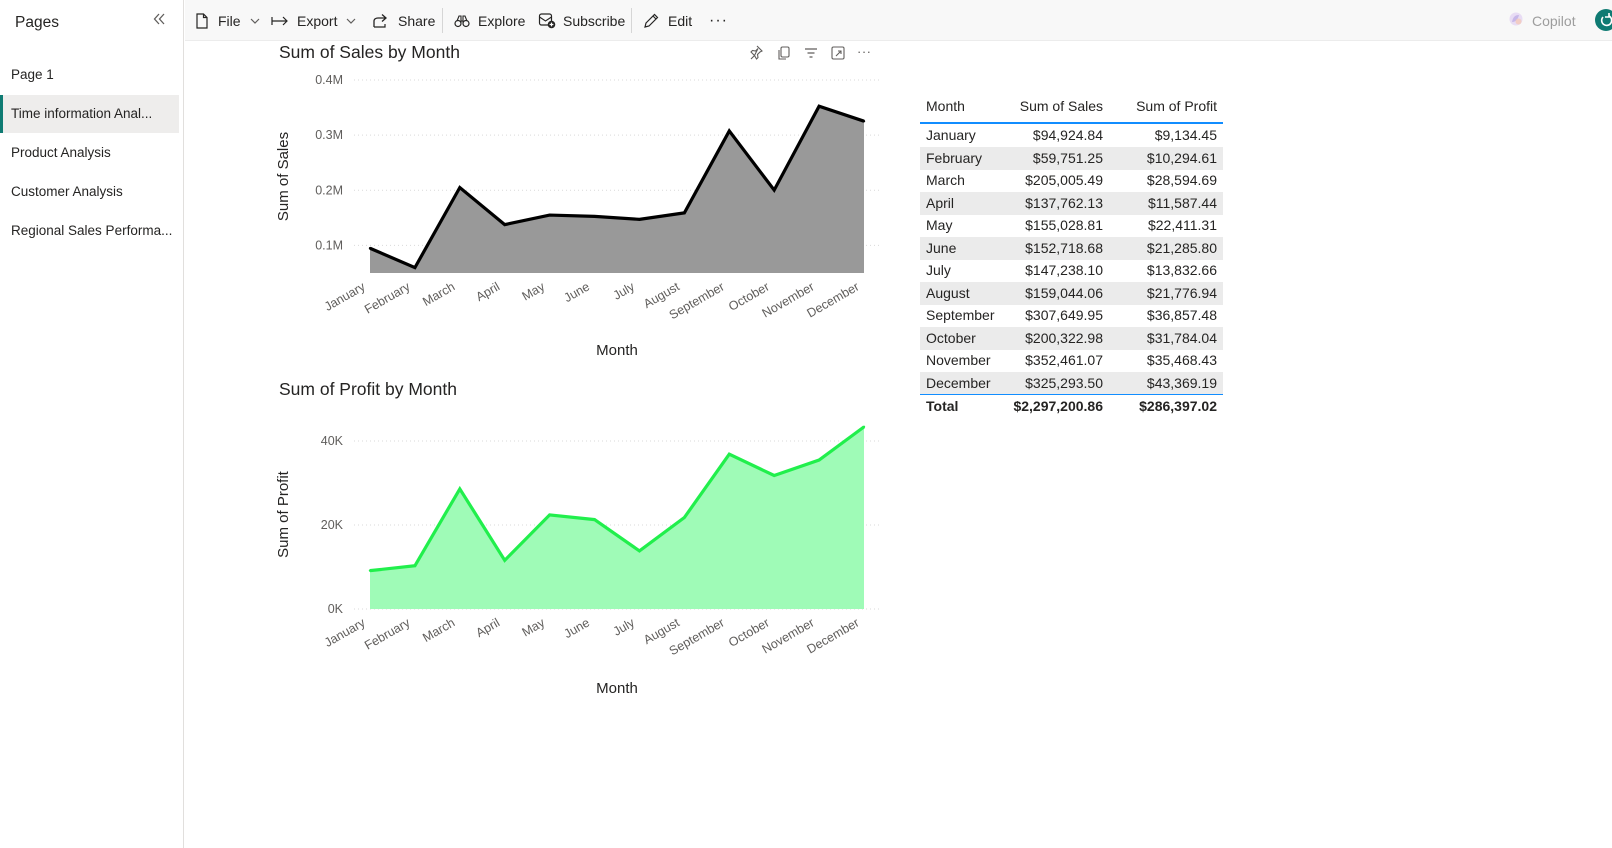 The height and width of the screenshot is (848, 1612). I want to click on x-tick-label: June, so click(577, 292).